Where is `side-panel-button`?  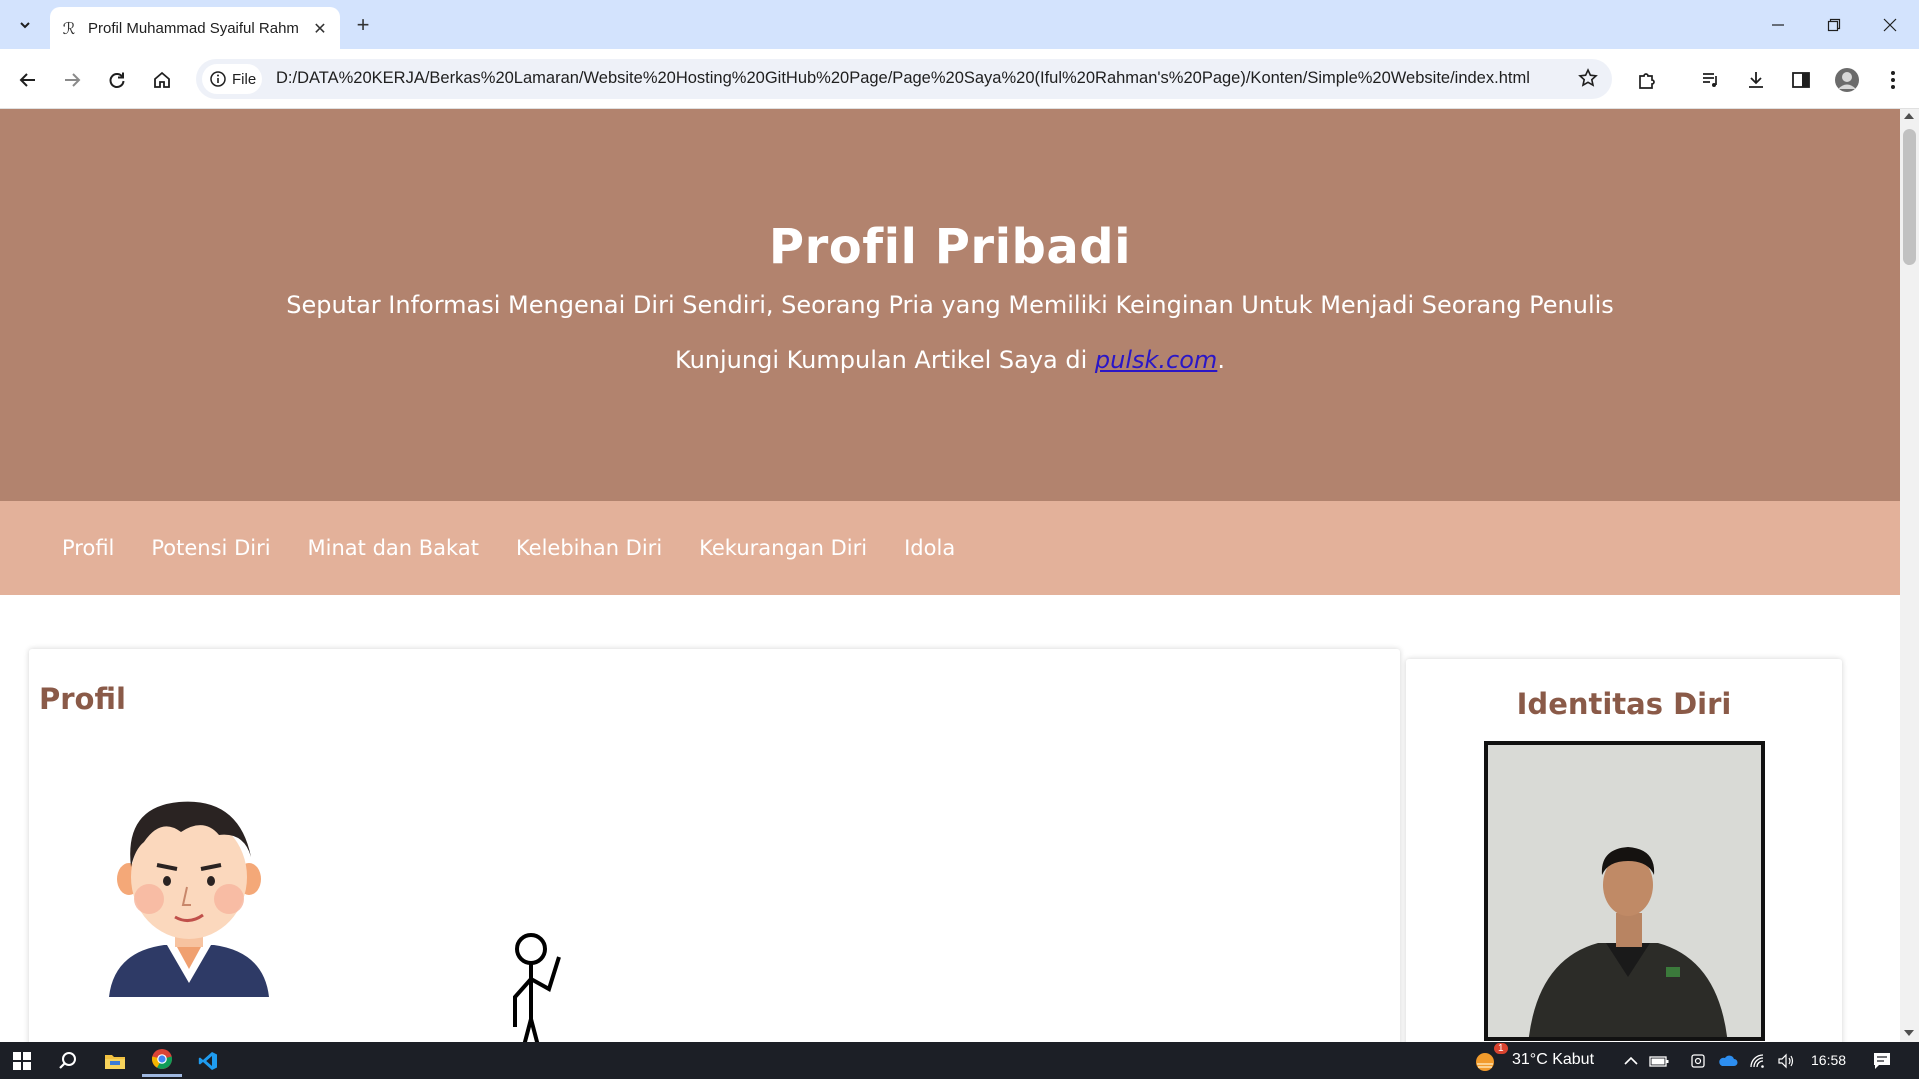 side-panel-button is located at coordinates (1801, 80).